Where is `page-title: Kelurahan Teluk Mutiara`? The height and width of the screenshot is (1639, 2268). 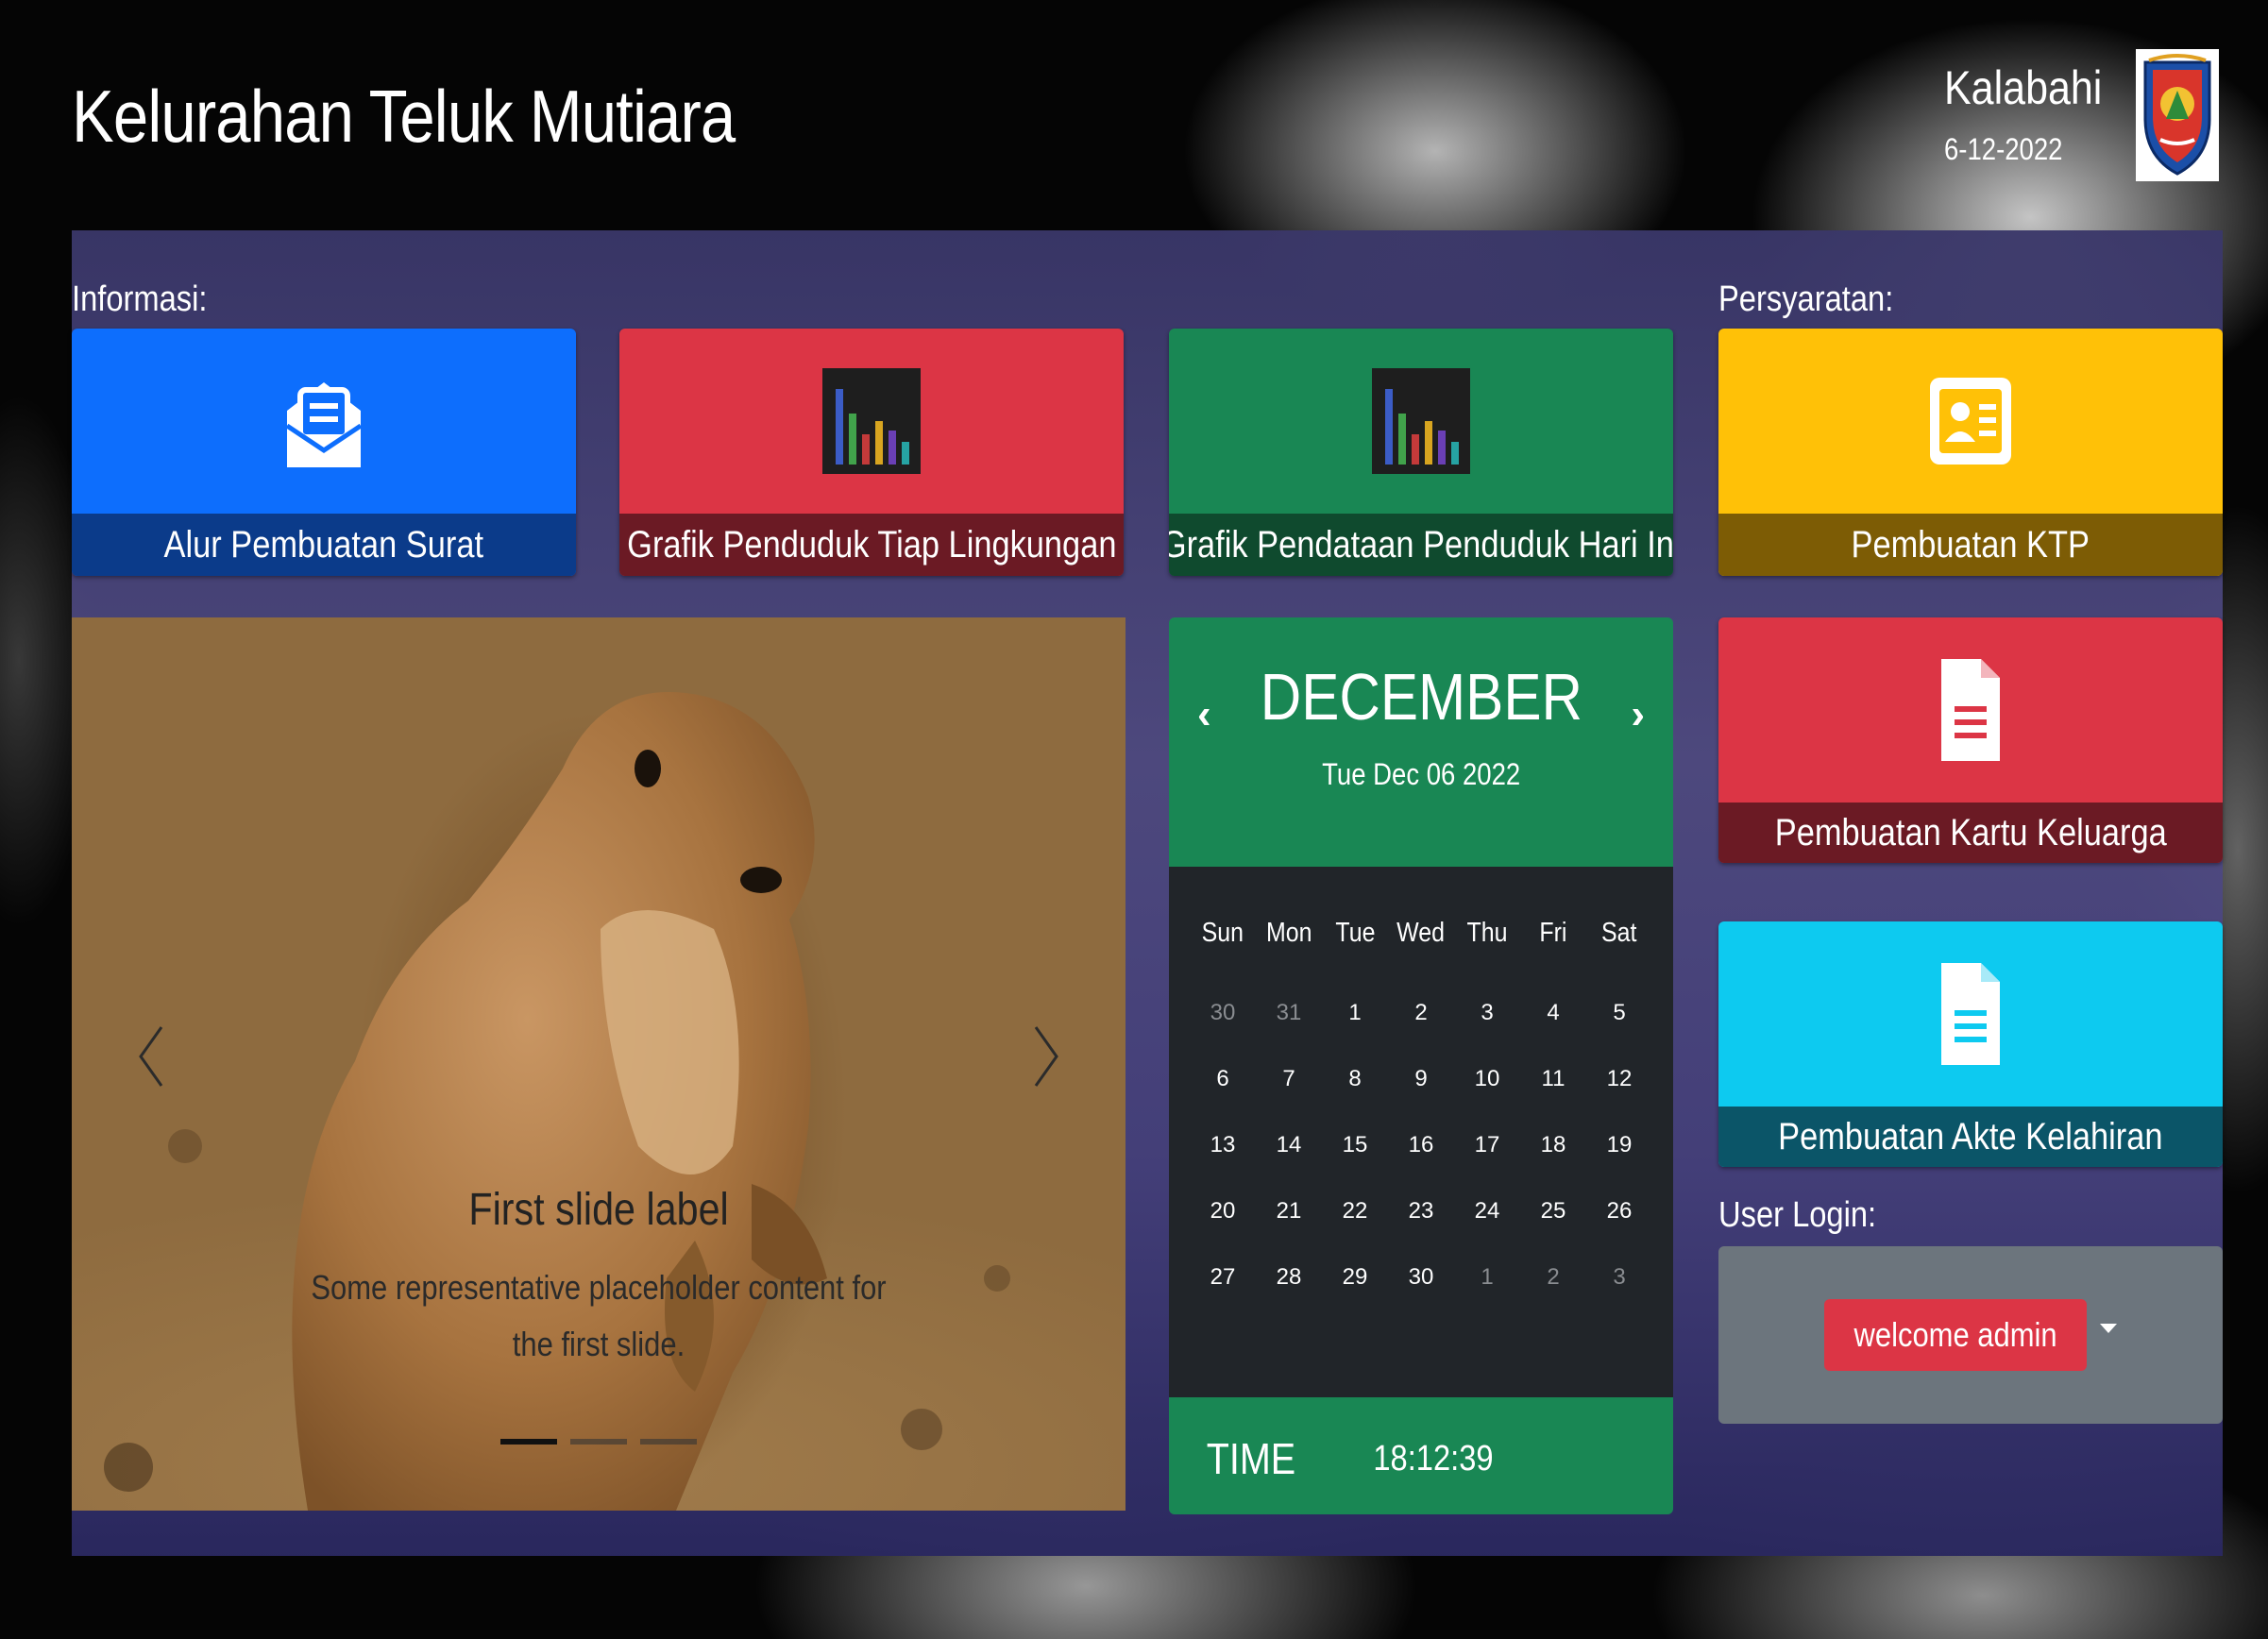 page-title: Kelurahan Teluk Mutiara is located at coordinates (404, 117).